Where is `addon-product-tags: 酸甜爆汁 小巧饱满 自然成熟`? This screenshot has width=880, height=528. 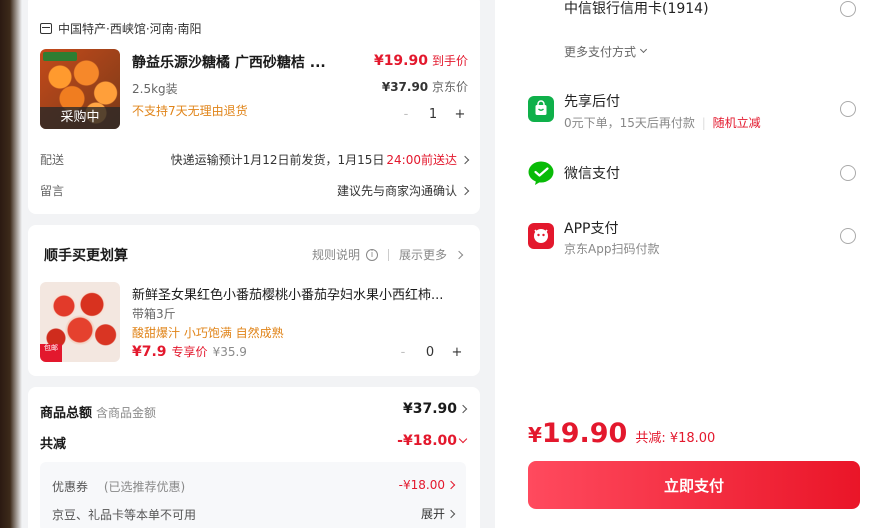
addon-product-tags: 酸甜爆汁 小巧饱满 自然成熟 is located at coordinates (208, 333).